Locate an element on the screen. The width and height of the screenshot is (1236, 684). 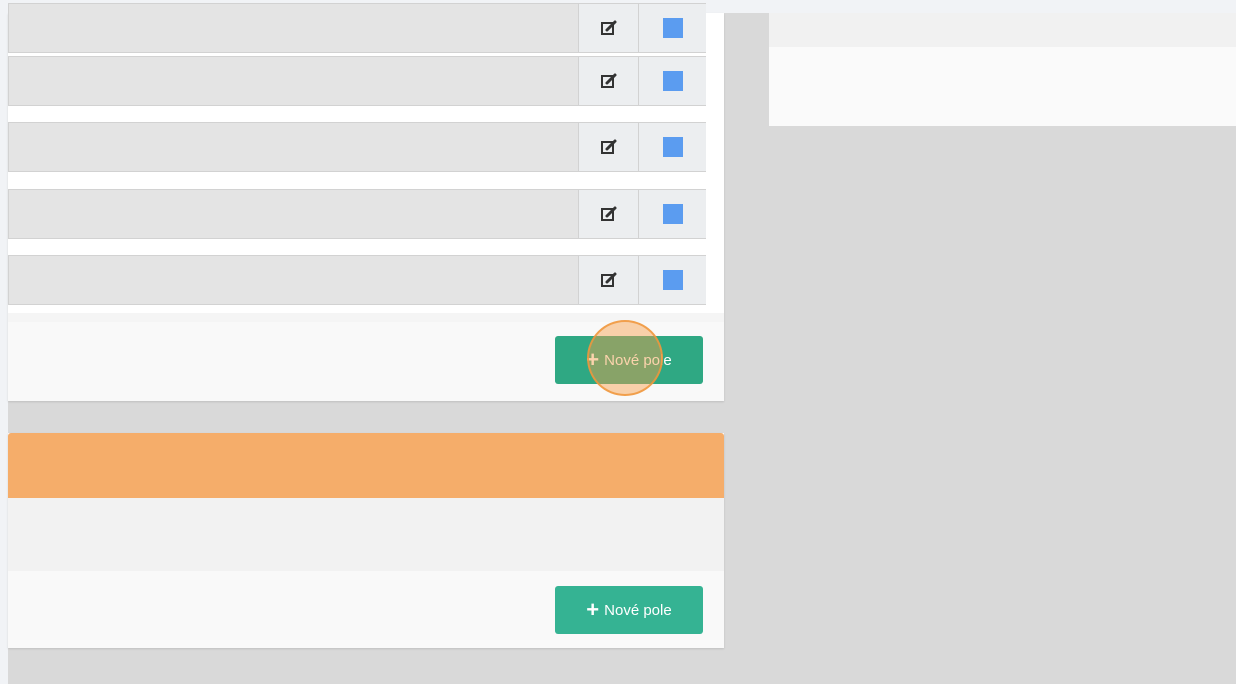
second-panel-body is located at coordinates (366, 534).